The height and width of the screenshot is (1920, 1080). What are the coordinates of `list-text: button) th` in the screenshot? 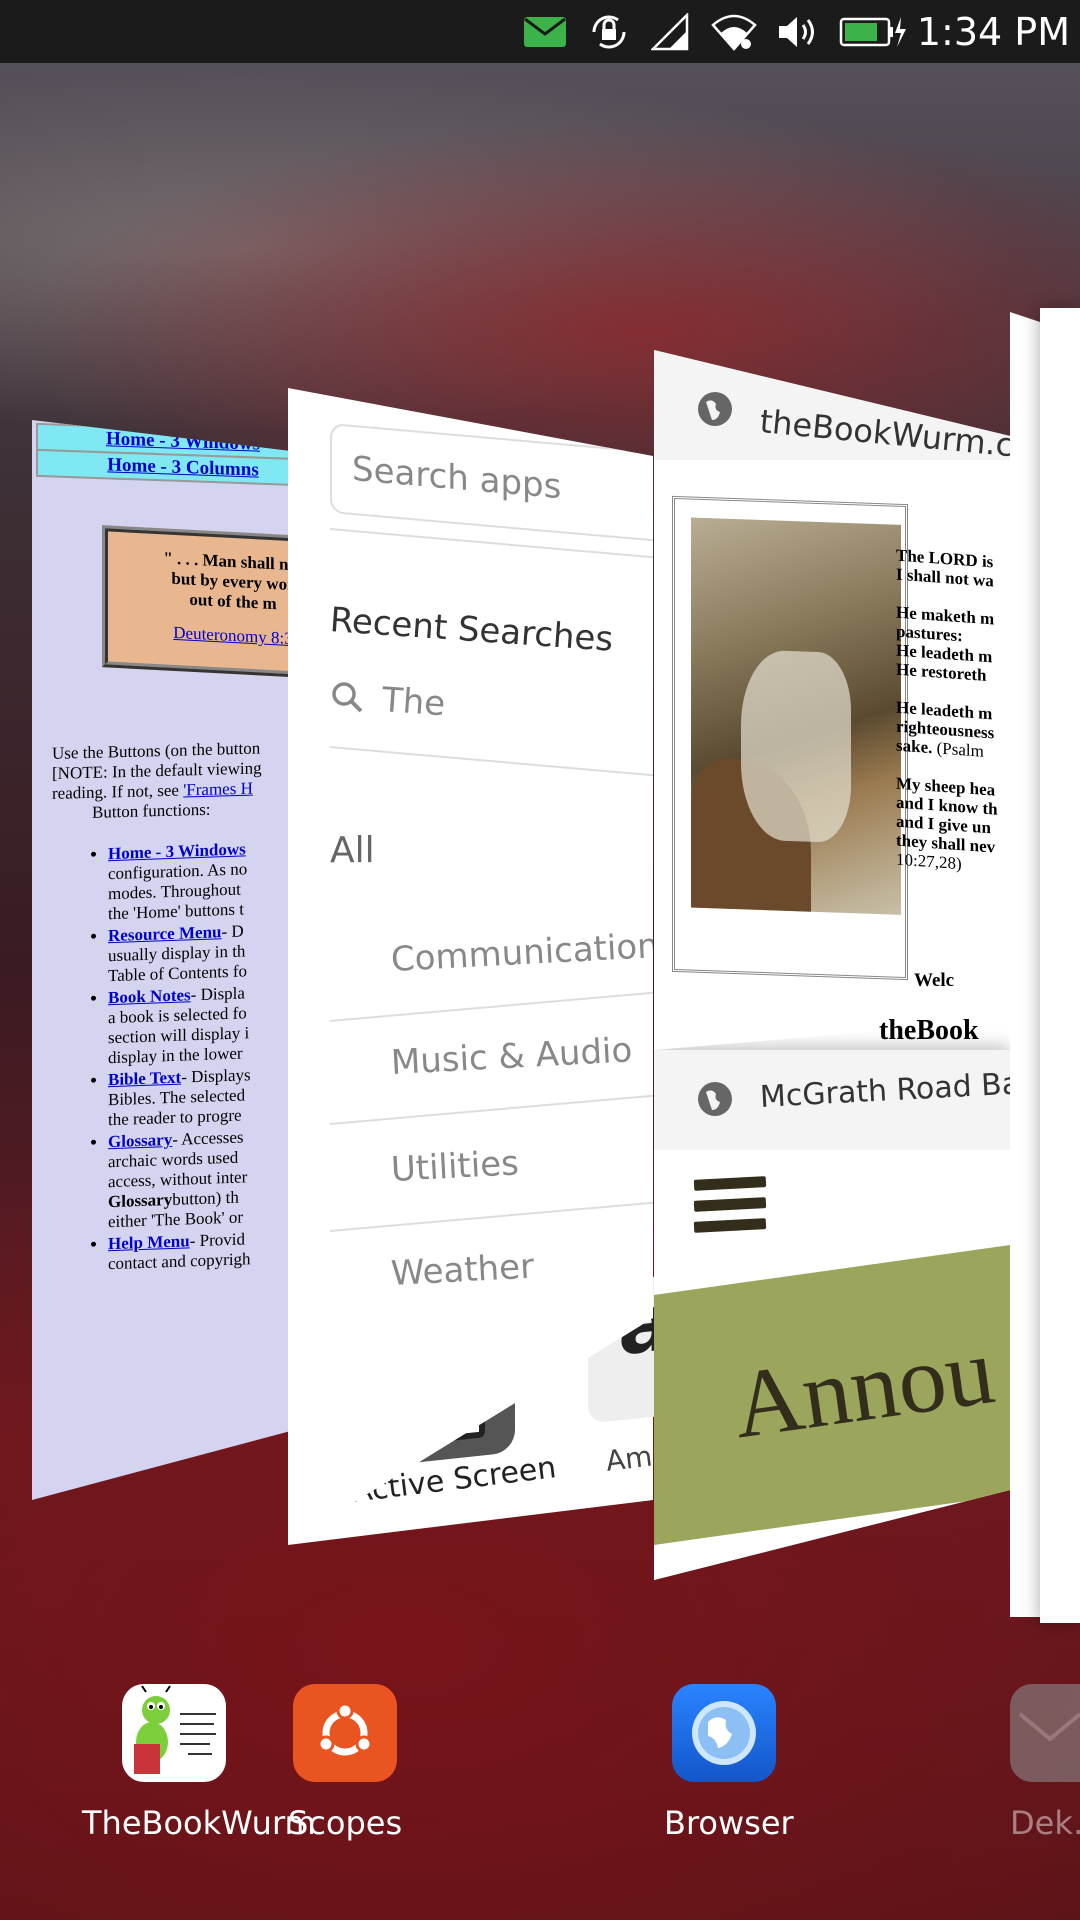 It's located at (205, 1198).